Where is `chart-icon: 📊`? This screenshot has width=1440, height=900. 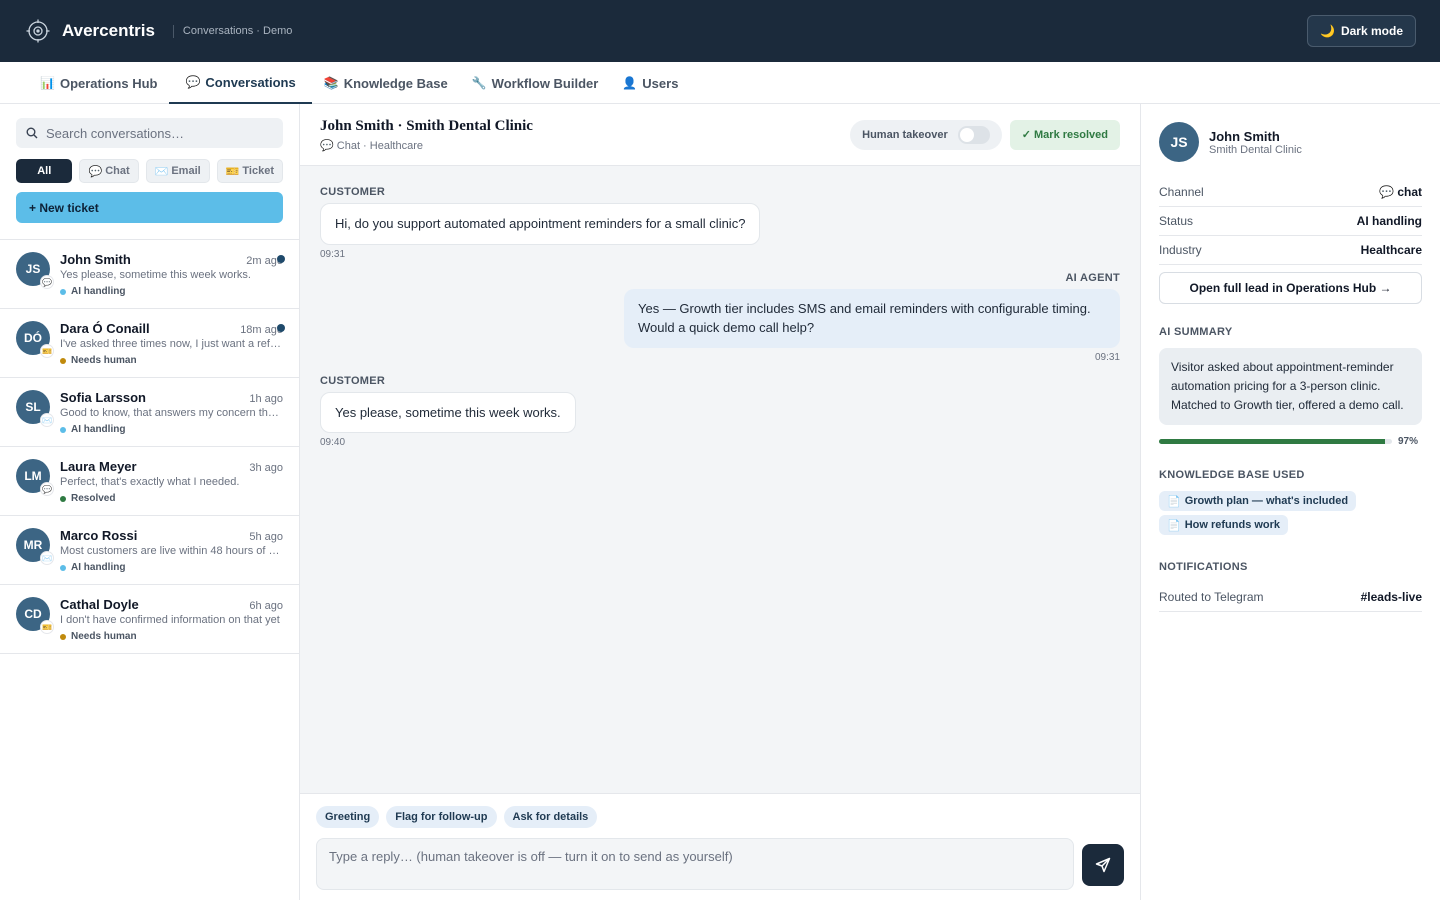
chart-icon: 📊 is located at coordinates (47, 83).